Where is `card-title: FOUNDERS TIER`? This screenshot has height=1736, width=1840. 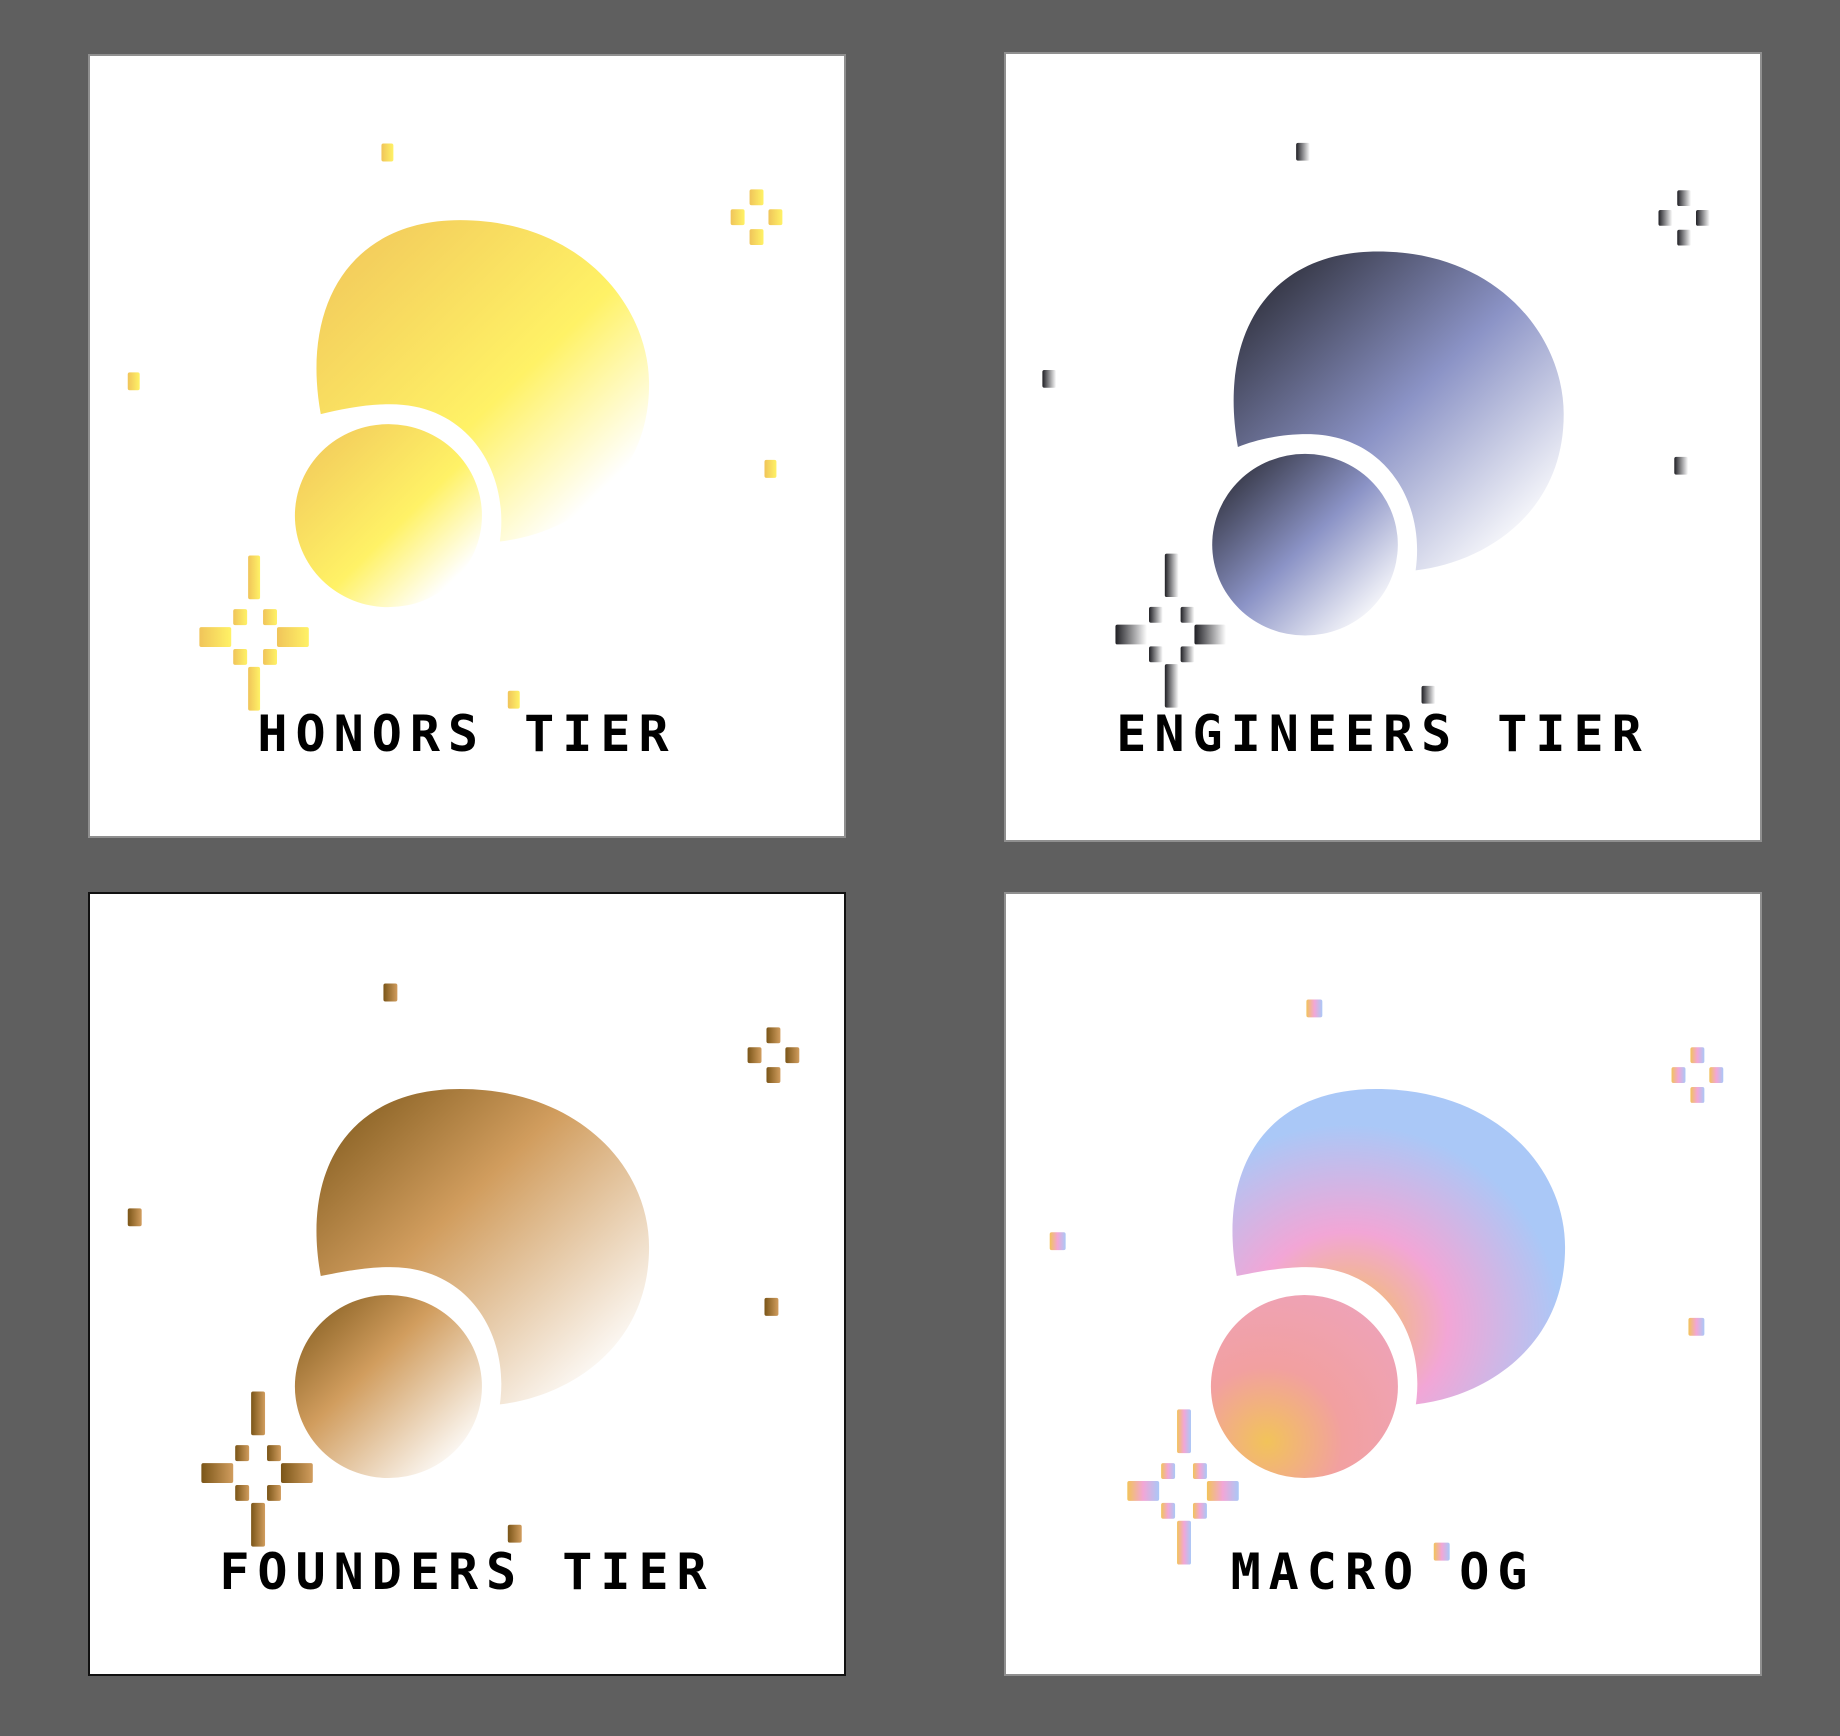
card-title: FOUNDERS TIER is located at coordinates (467, 1572).